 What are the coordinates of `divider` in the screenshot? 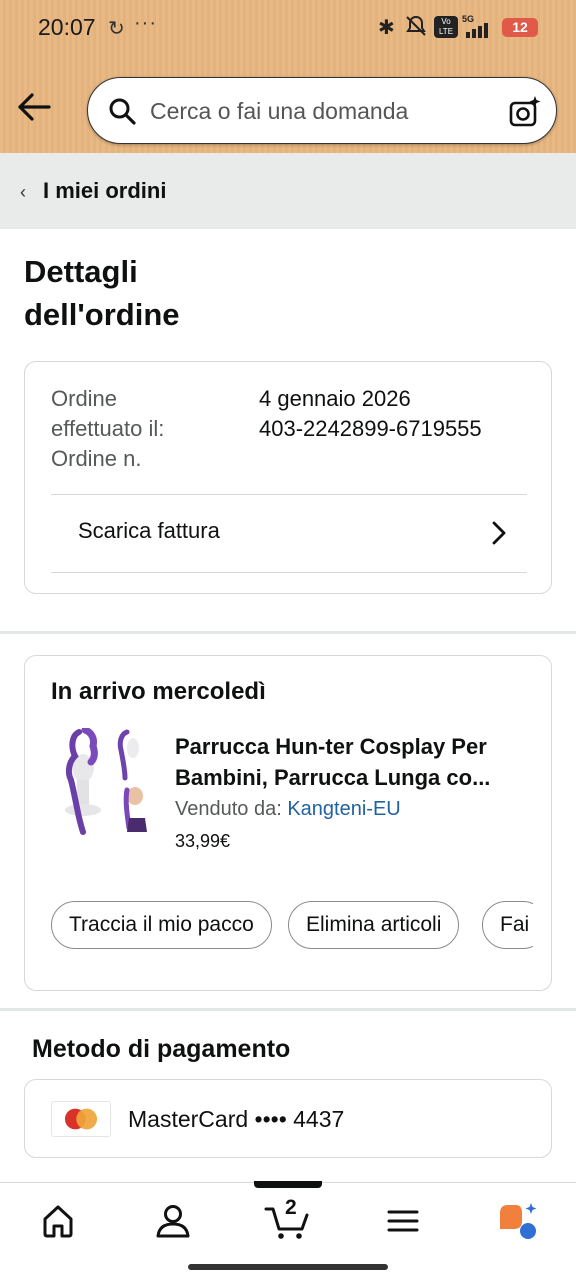 It's located at (289, 572).